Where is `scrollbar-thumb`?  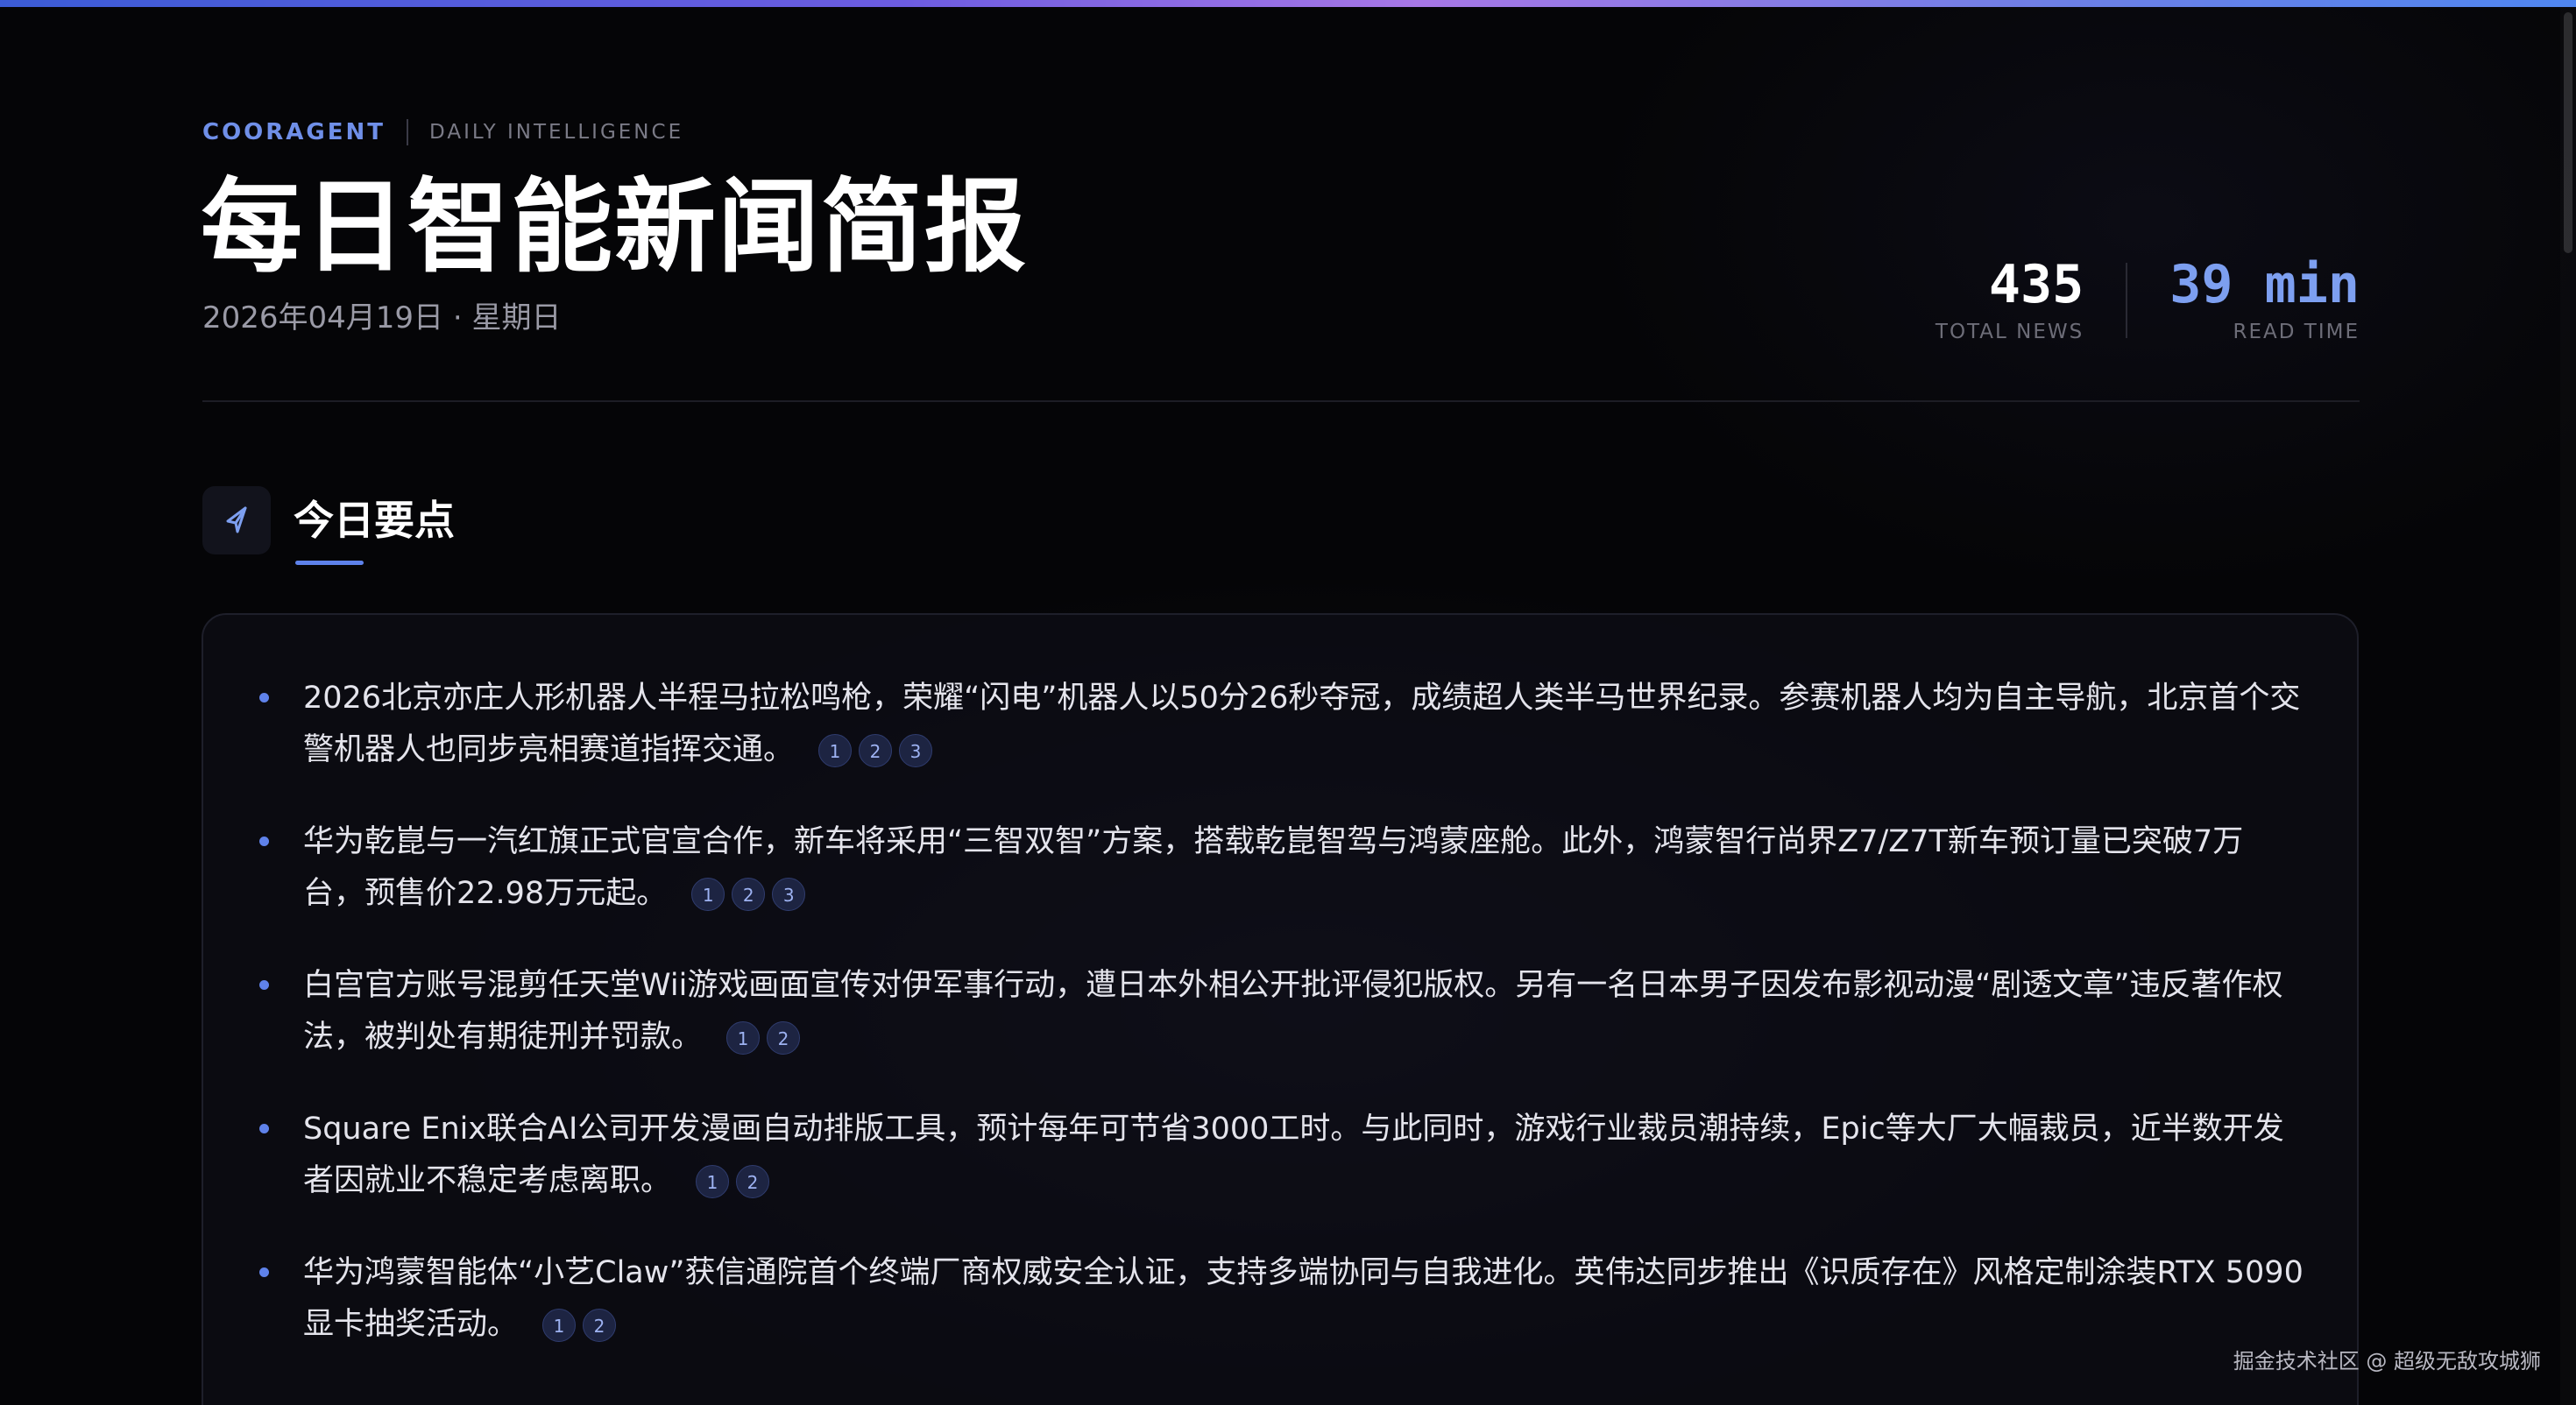
scrollbar-thumb is located at coordinates (2568, 132).